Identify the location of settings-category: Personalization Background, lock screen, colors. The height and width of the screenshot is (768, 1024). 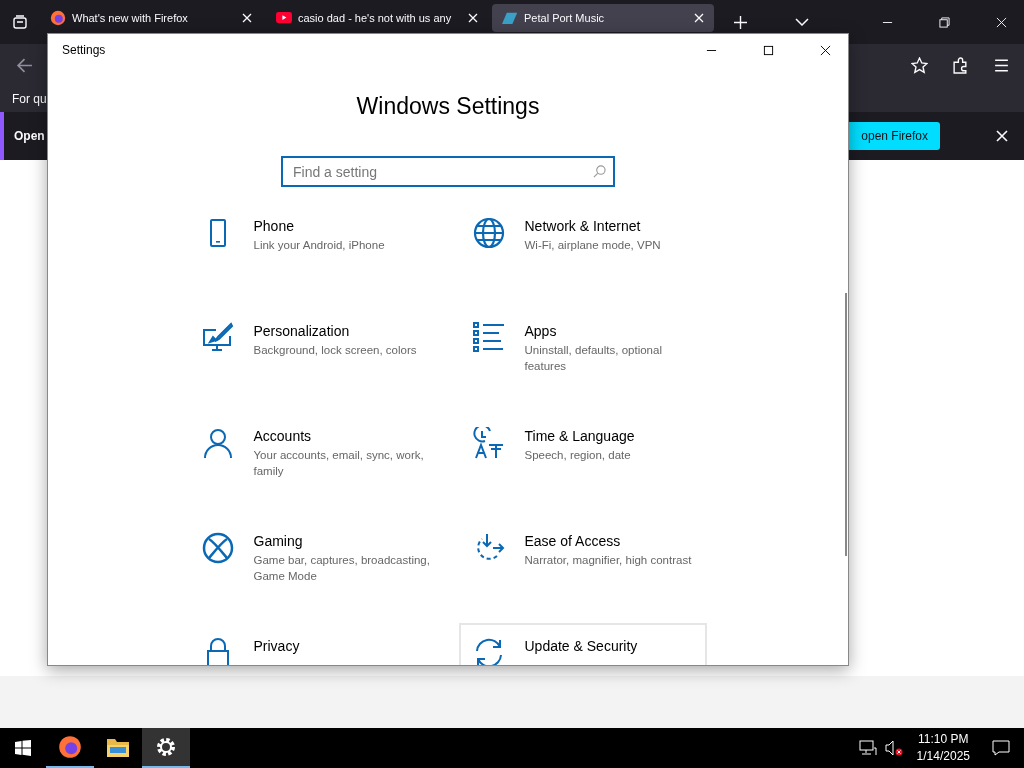
(311, 355).